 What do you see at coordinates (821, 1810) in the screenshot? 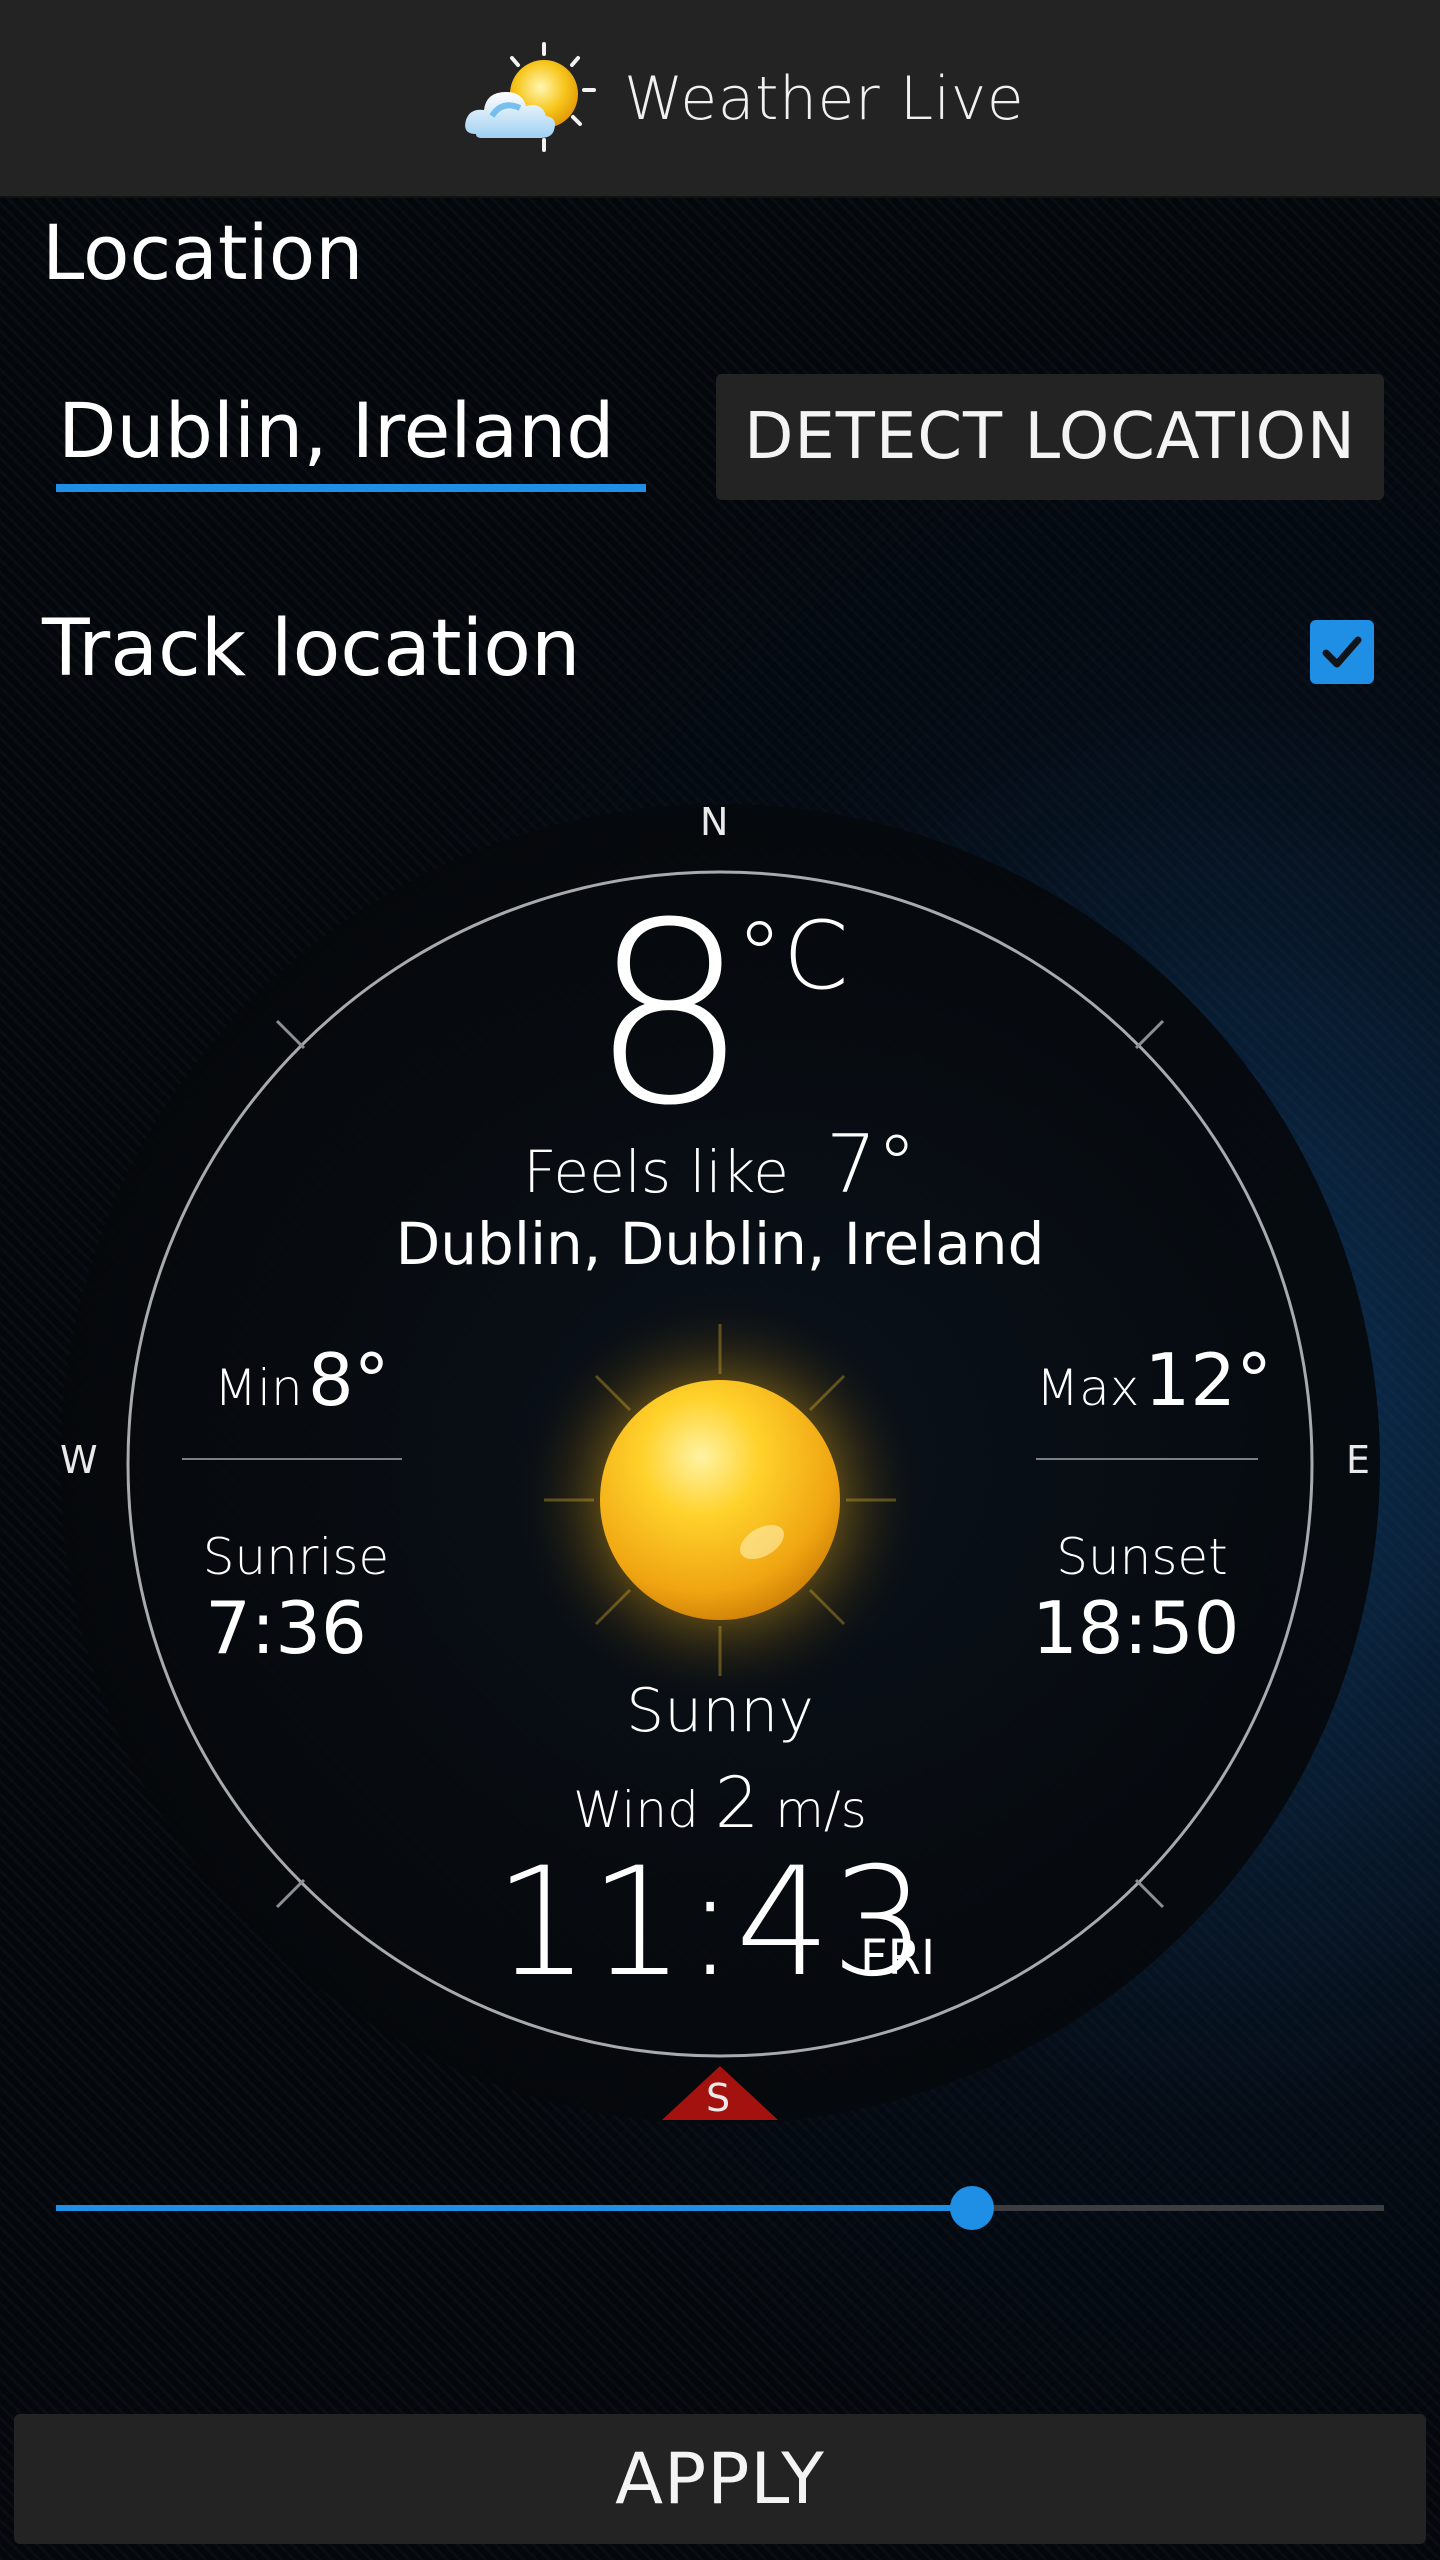
I see `wind-unit: m/s` at bounding box center [821, 1810].